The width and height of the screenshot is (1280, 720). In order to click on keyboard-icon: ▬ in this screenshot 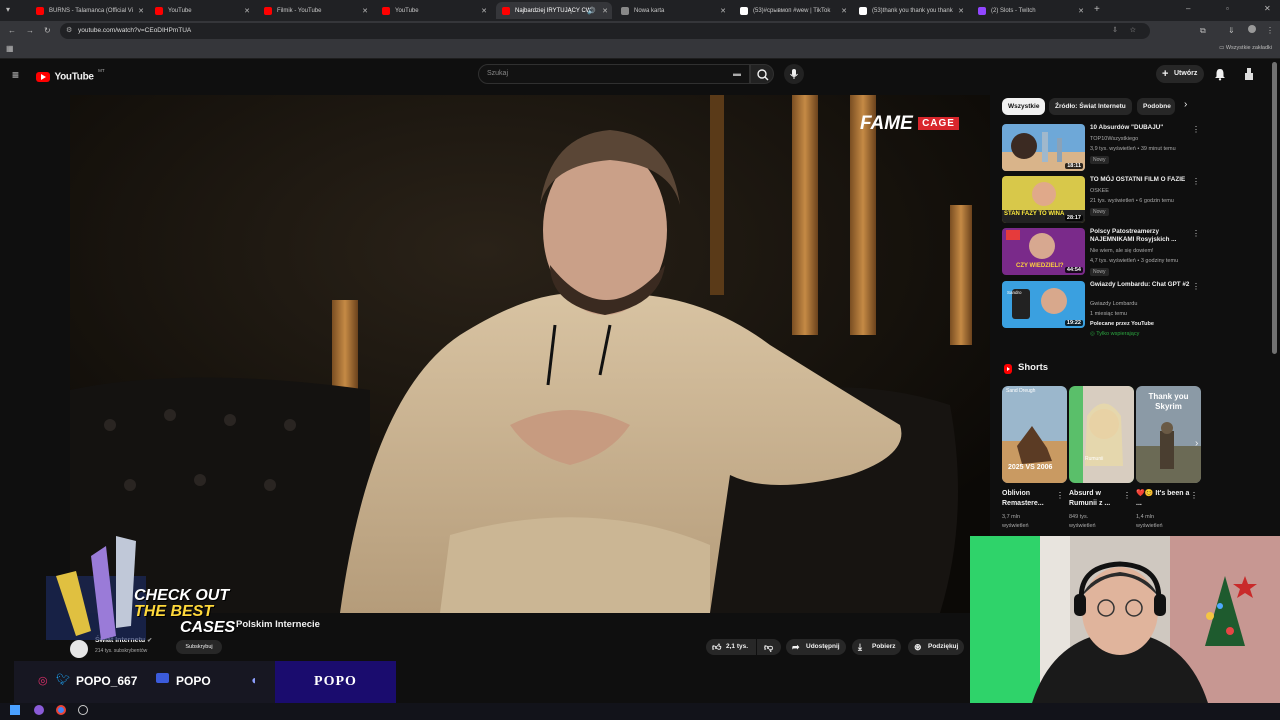, I will do `click(737, 74)`.